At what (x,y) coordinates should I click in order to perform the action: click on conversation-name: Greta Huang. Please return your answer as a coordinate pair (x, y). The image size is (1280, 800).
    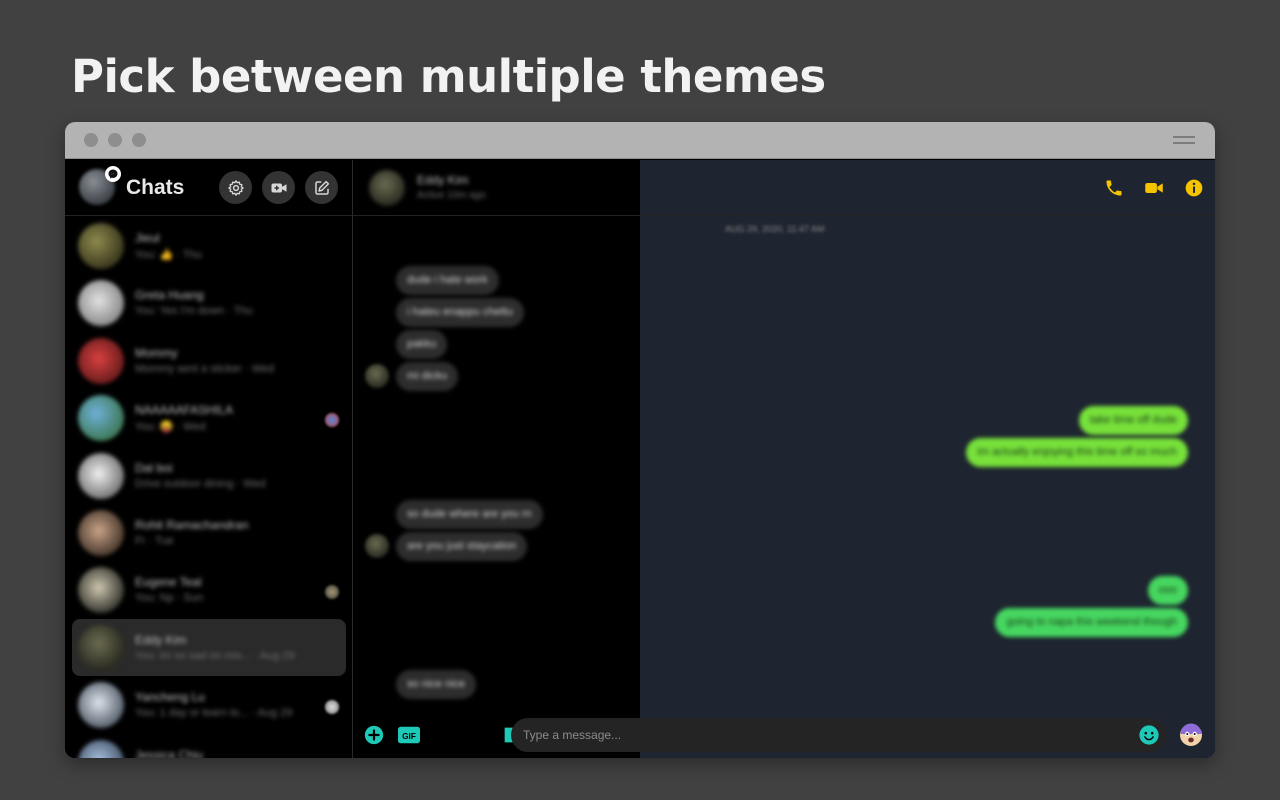
    Looking at the image, I should click on (169, 295).